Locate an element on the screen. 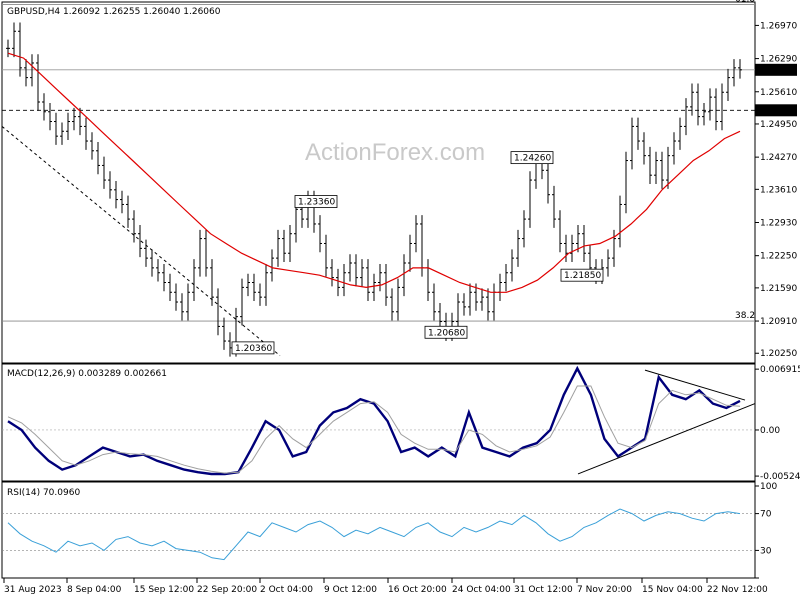 This screenshot has width=800, height=600. x-tick-label: 24 Oct 04:00 is located at coordinates (481, 590).